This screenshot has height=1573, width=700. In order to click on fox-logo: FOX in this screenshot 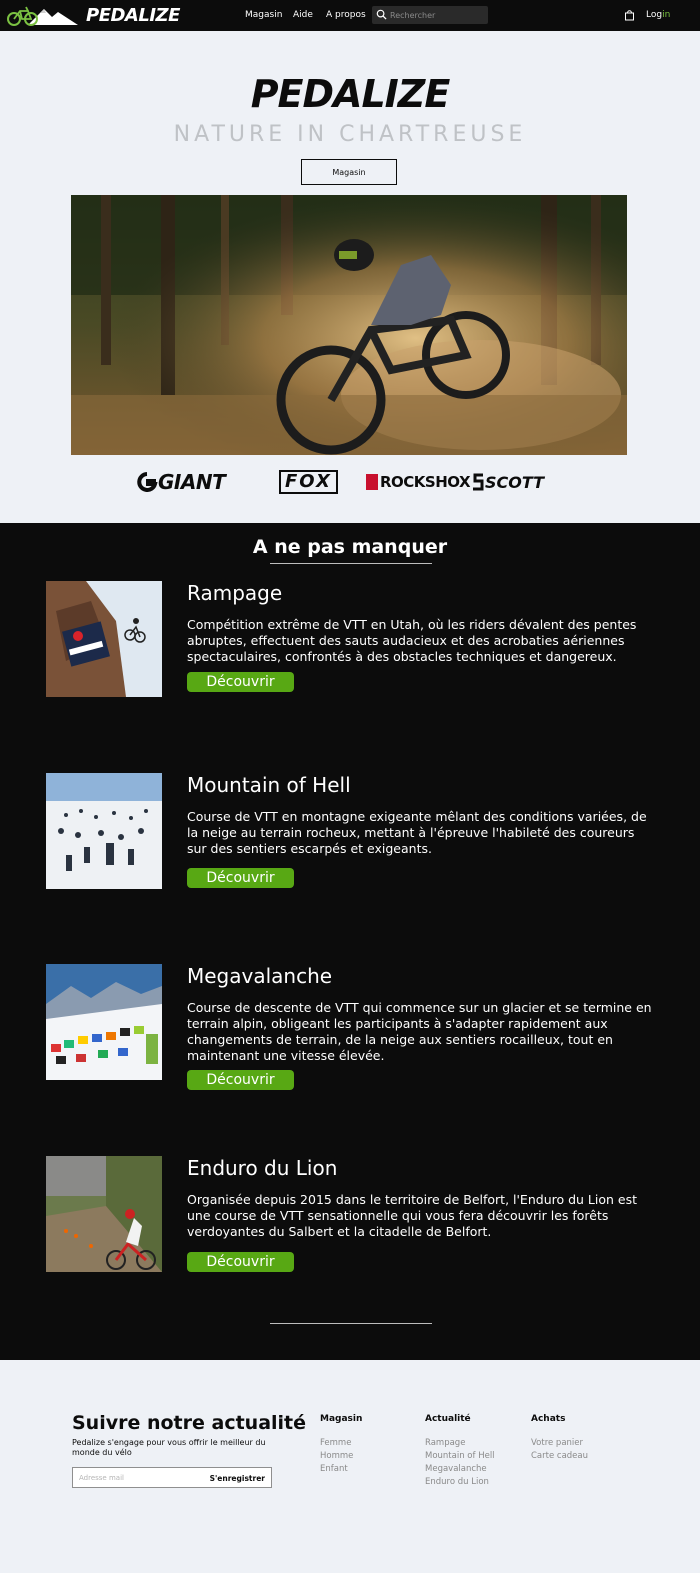, I will do `click(308, 482)`.